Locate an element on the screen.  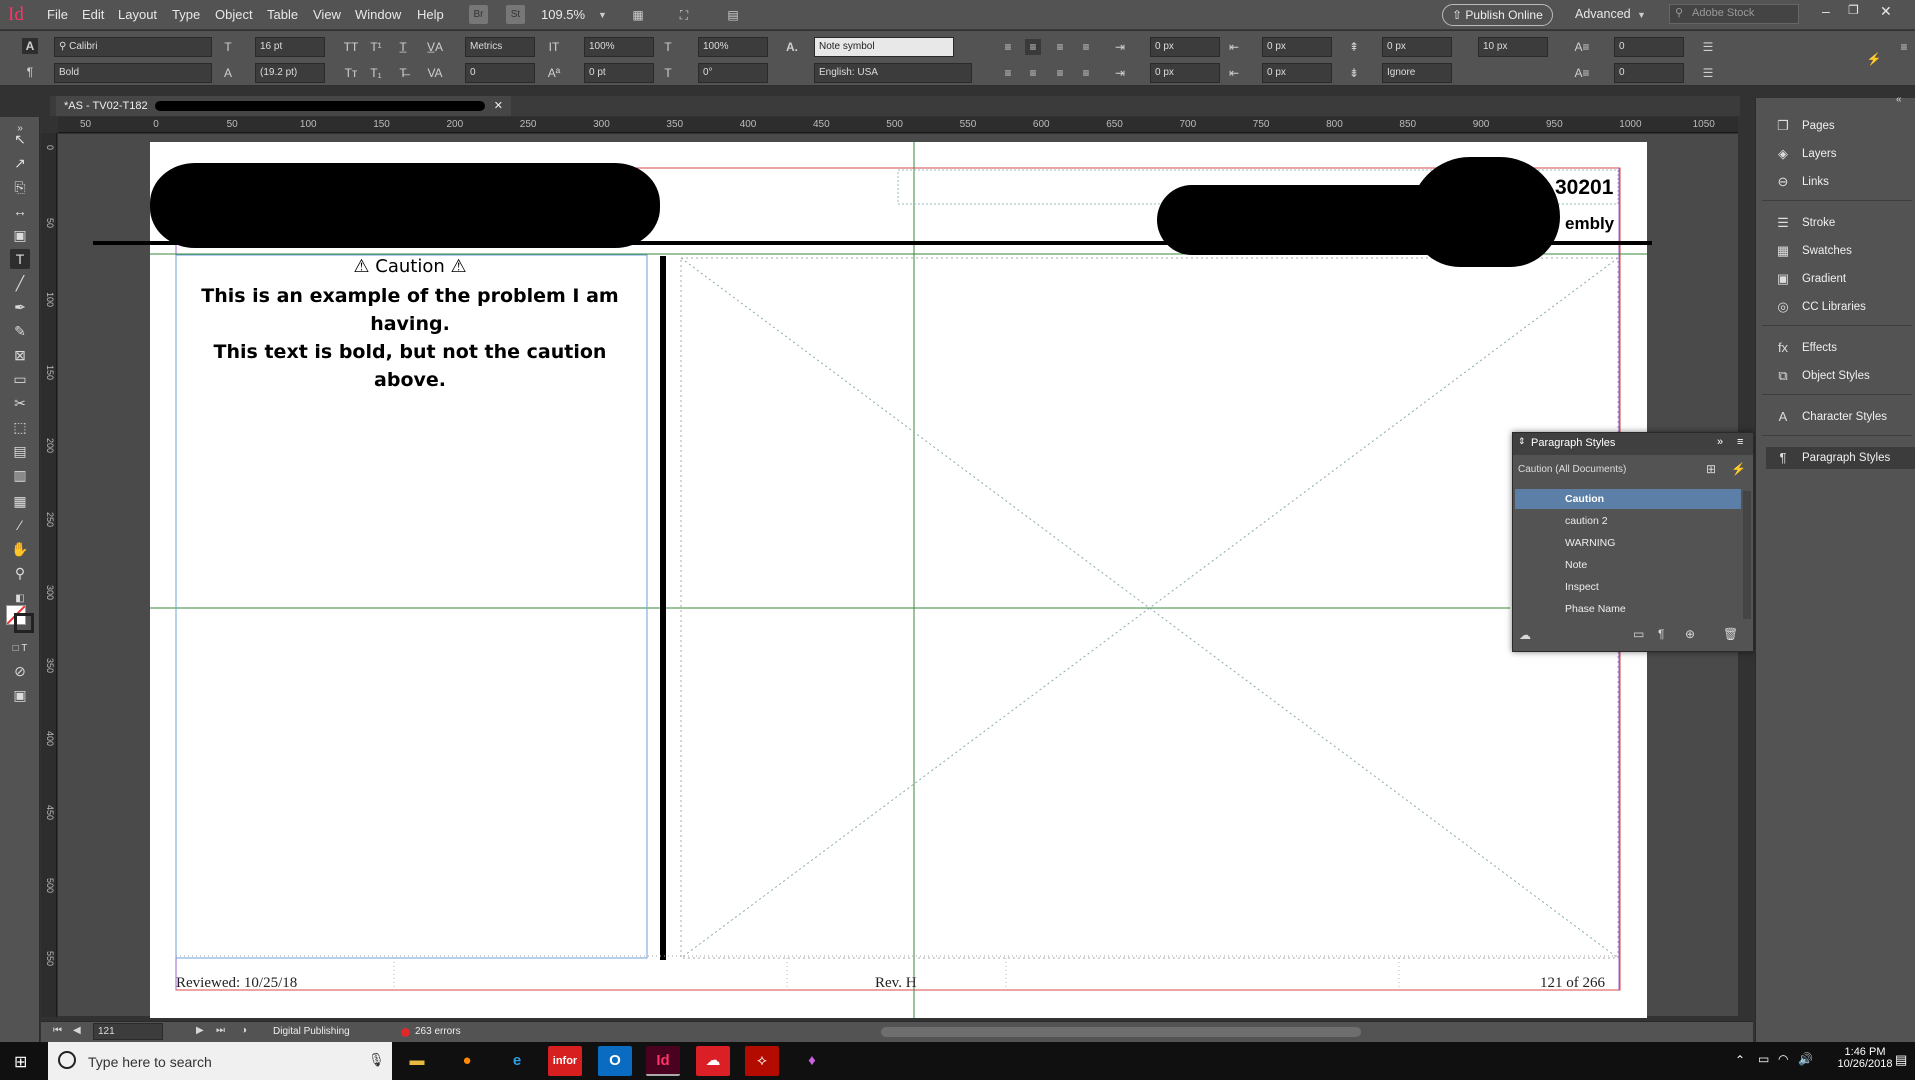
cloud-sync-icon: ☁ is located at coordinates (1525, 635).